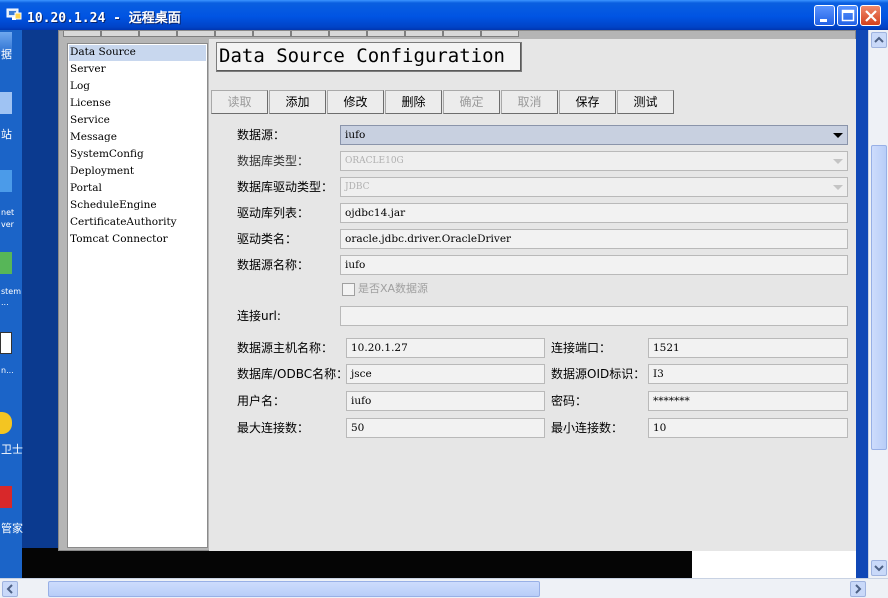 Image resolution: width=888 pixels, height=598 pixels. What do you see at coordinates (293, 374) in the screenshot?
I see `db-name-label: 数据库/ODBC名称：` at bounding box center [293, 374].